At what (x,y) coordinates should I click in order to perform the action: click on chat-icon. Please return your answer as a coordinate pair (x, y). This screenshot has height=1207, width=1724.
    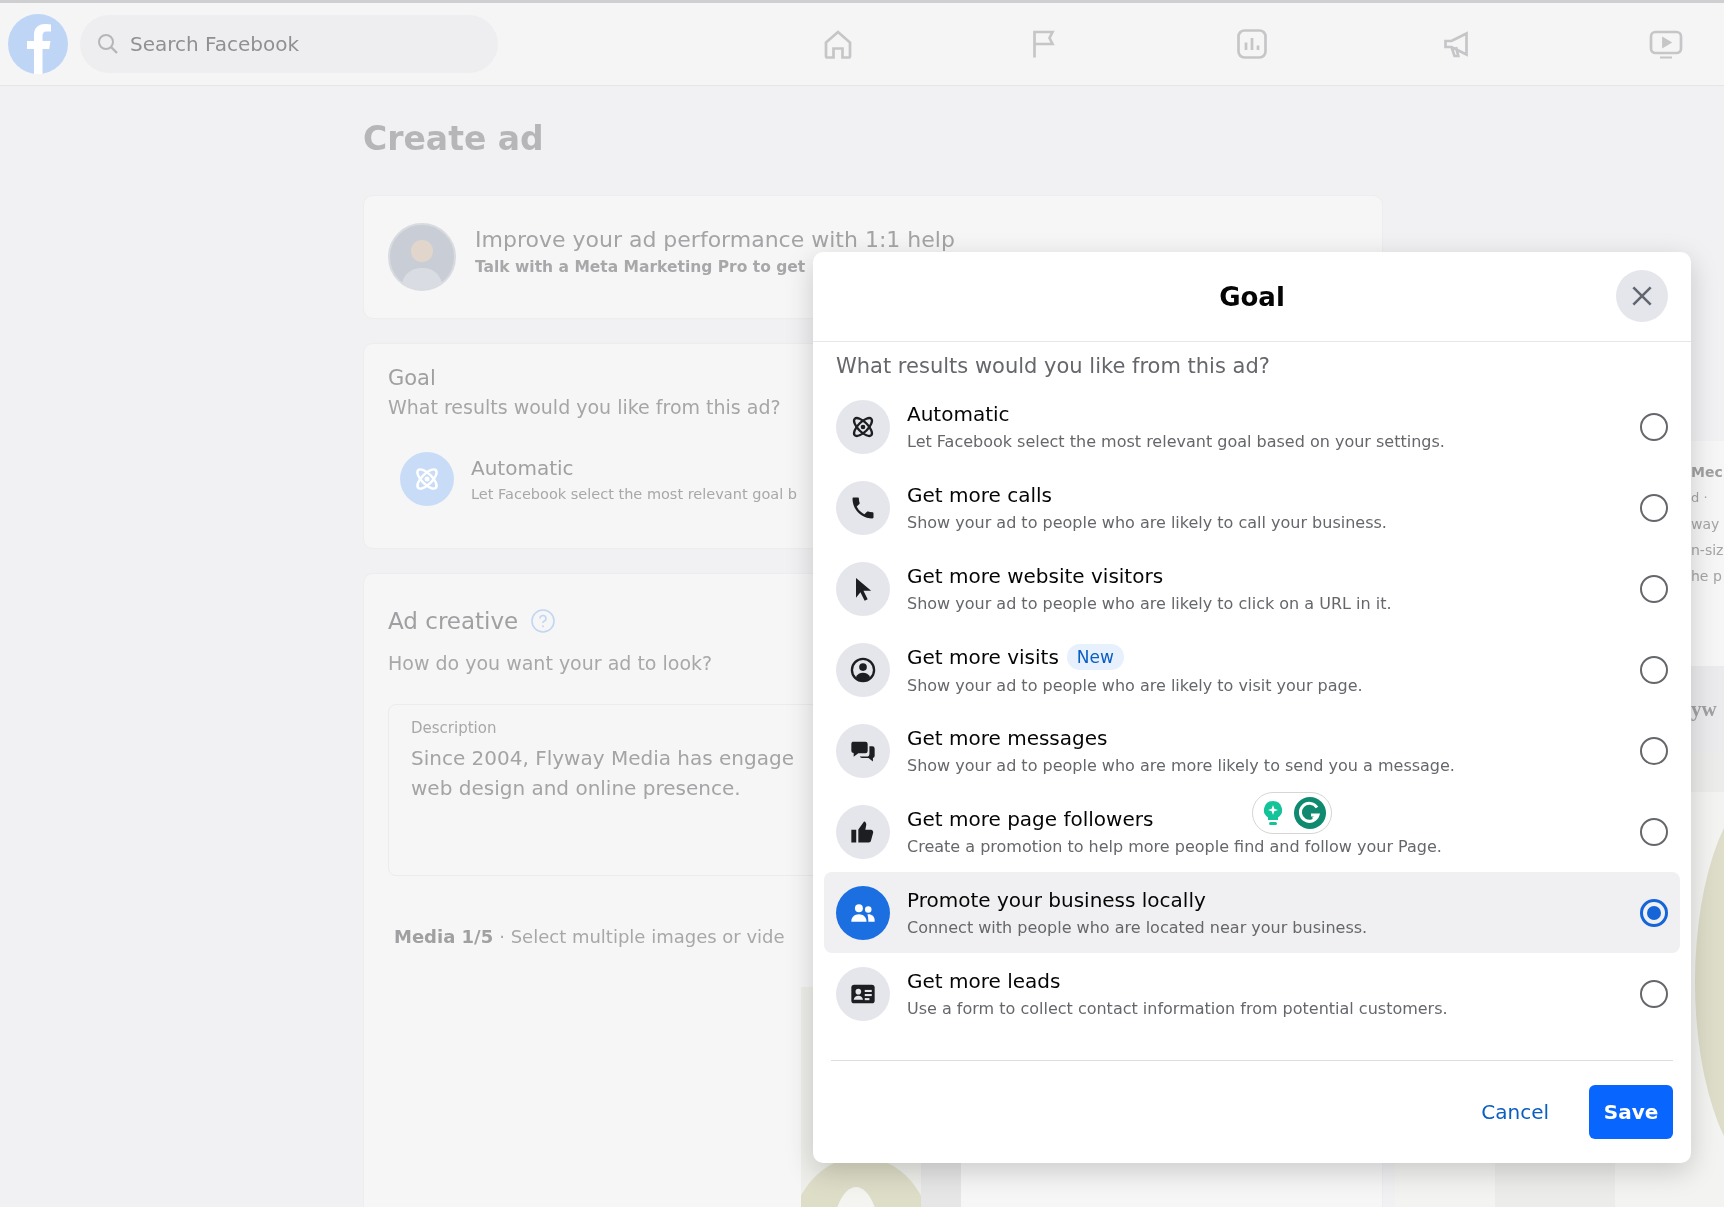
    Looking at the image, I should click on (863, 750).